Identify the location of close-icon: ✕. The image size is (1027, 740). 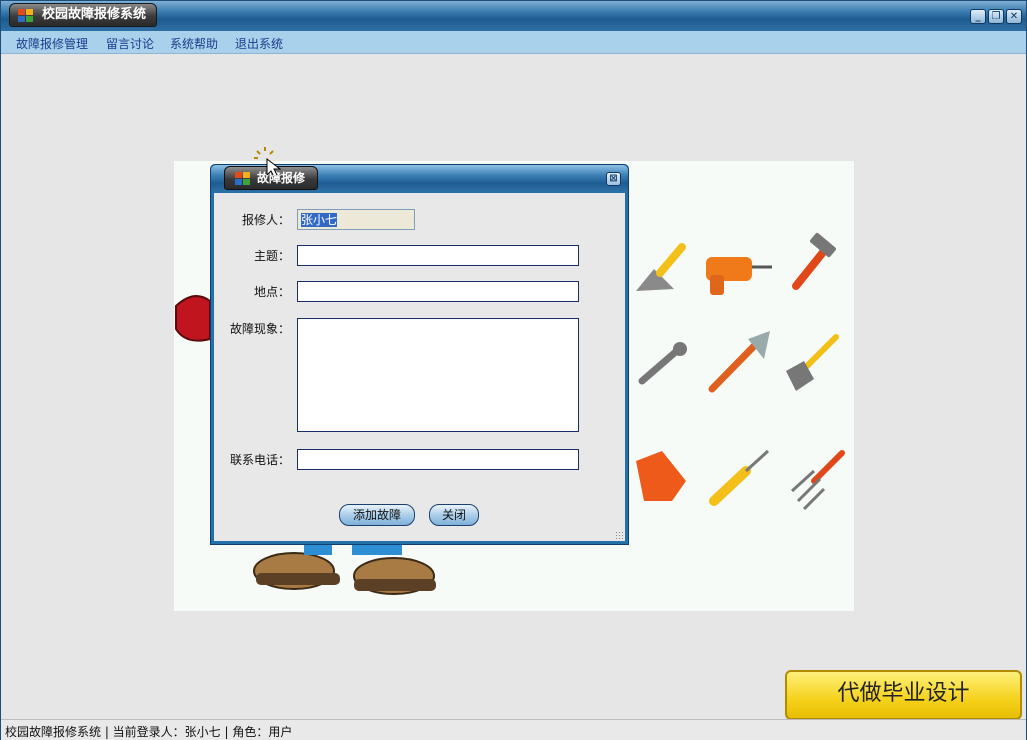
(1014, 16).